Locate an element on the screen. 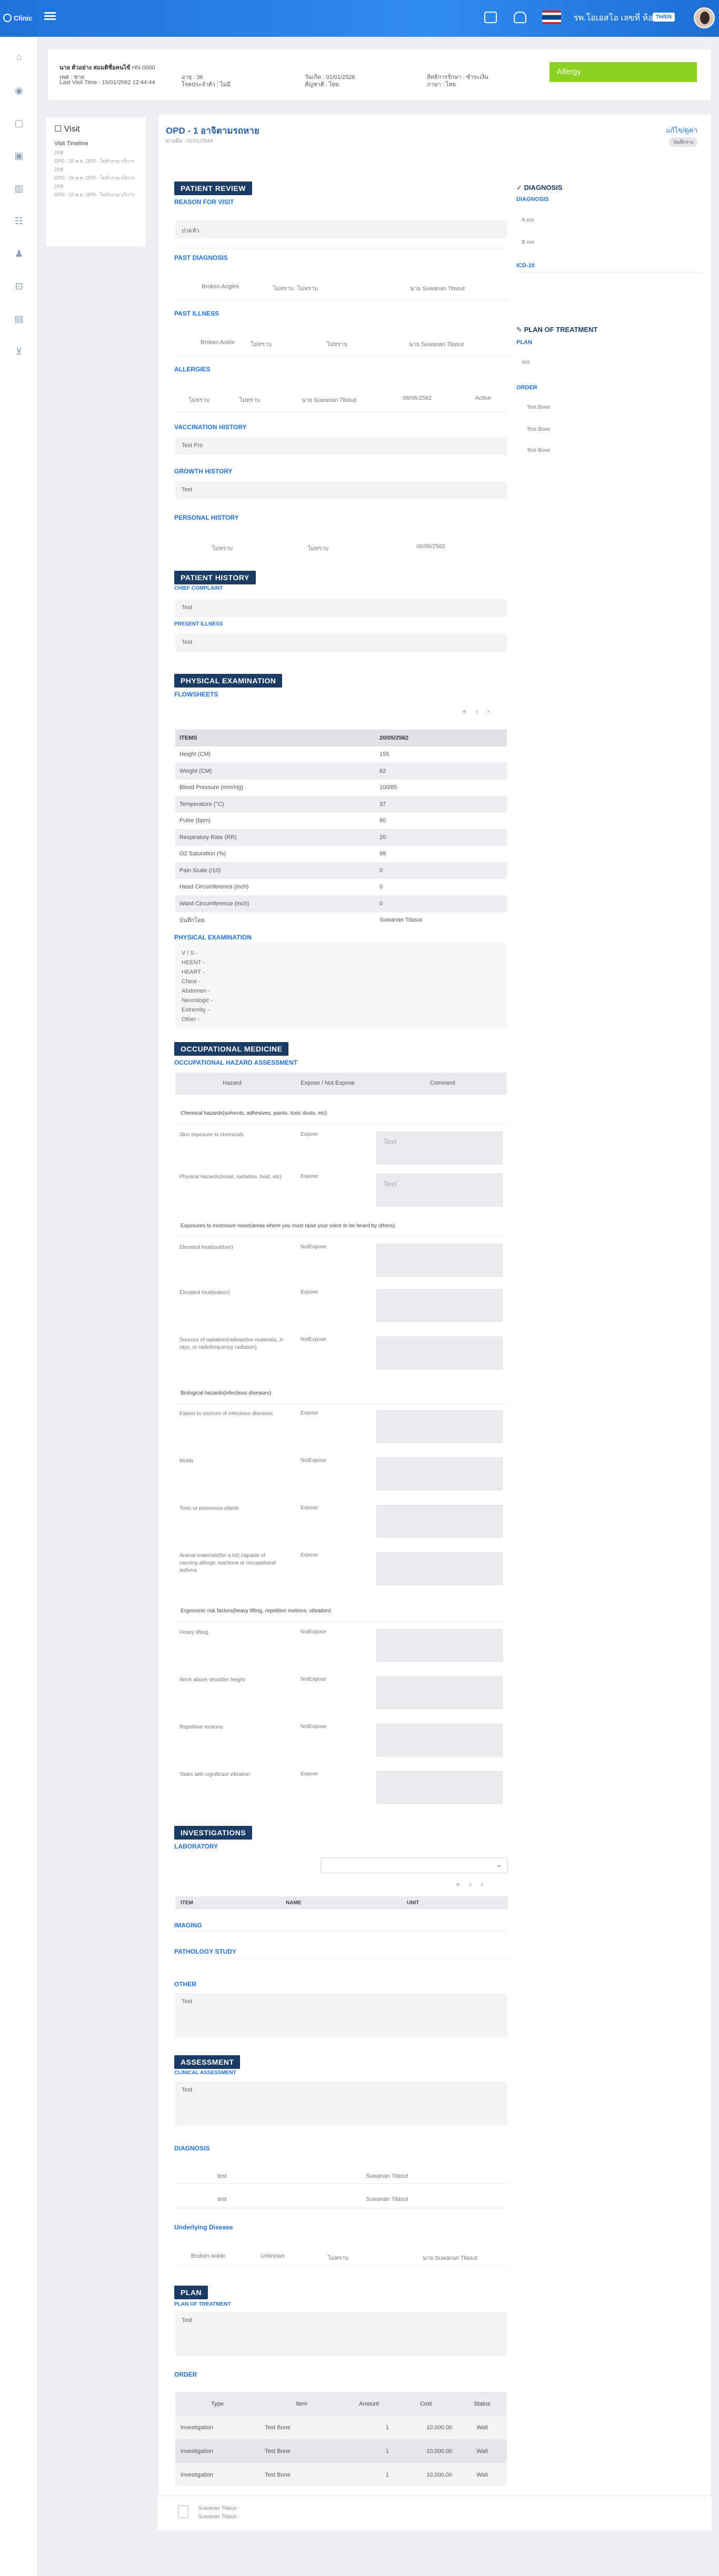 This screenshot has width=719, height=2576. nationality: ไทย is located at coordinates (334, 85).